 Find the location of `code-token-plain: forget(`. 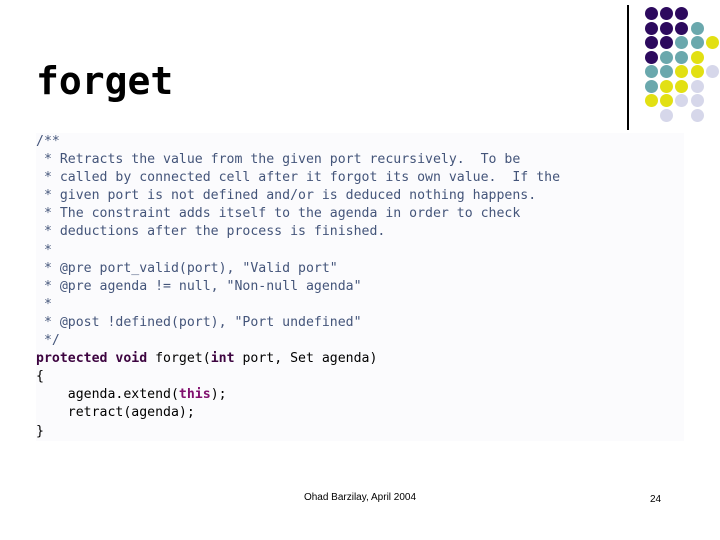

code-token-plain: forget( is located at coordinates (179, 359).